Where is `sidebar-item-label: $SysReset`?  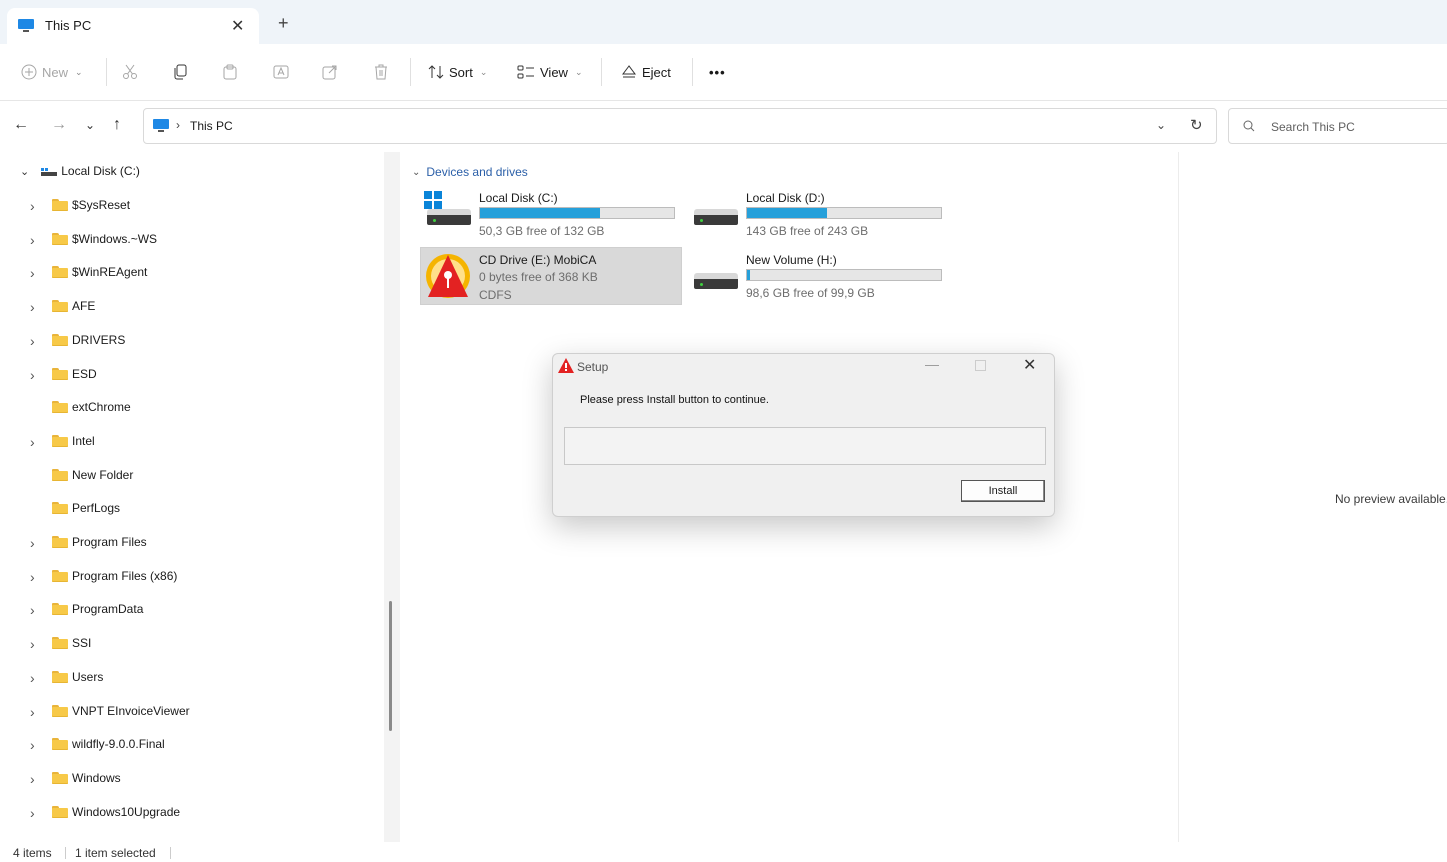 sidebar-item-label: $SysReset is located at coordinates (101, 205).